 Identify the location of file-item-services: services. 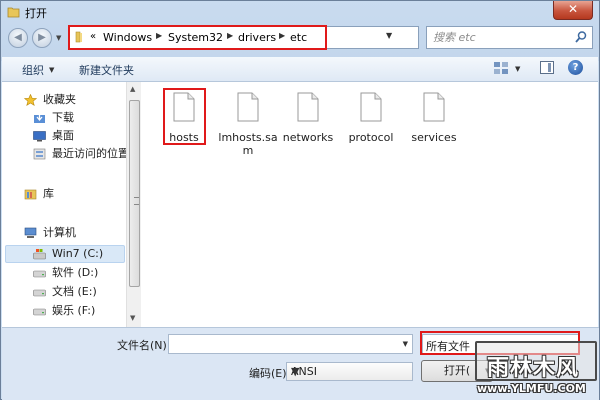
(434, 118).